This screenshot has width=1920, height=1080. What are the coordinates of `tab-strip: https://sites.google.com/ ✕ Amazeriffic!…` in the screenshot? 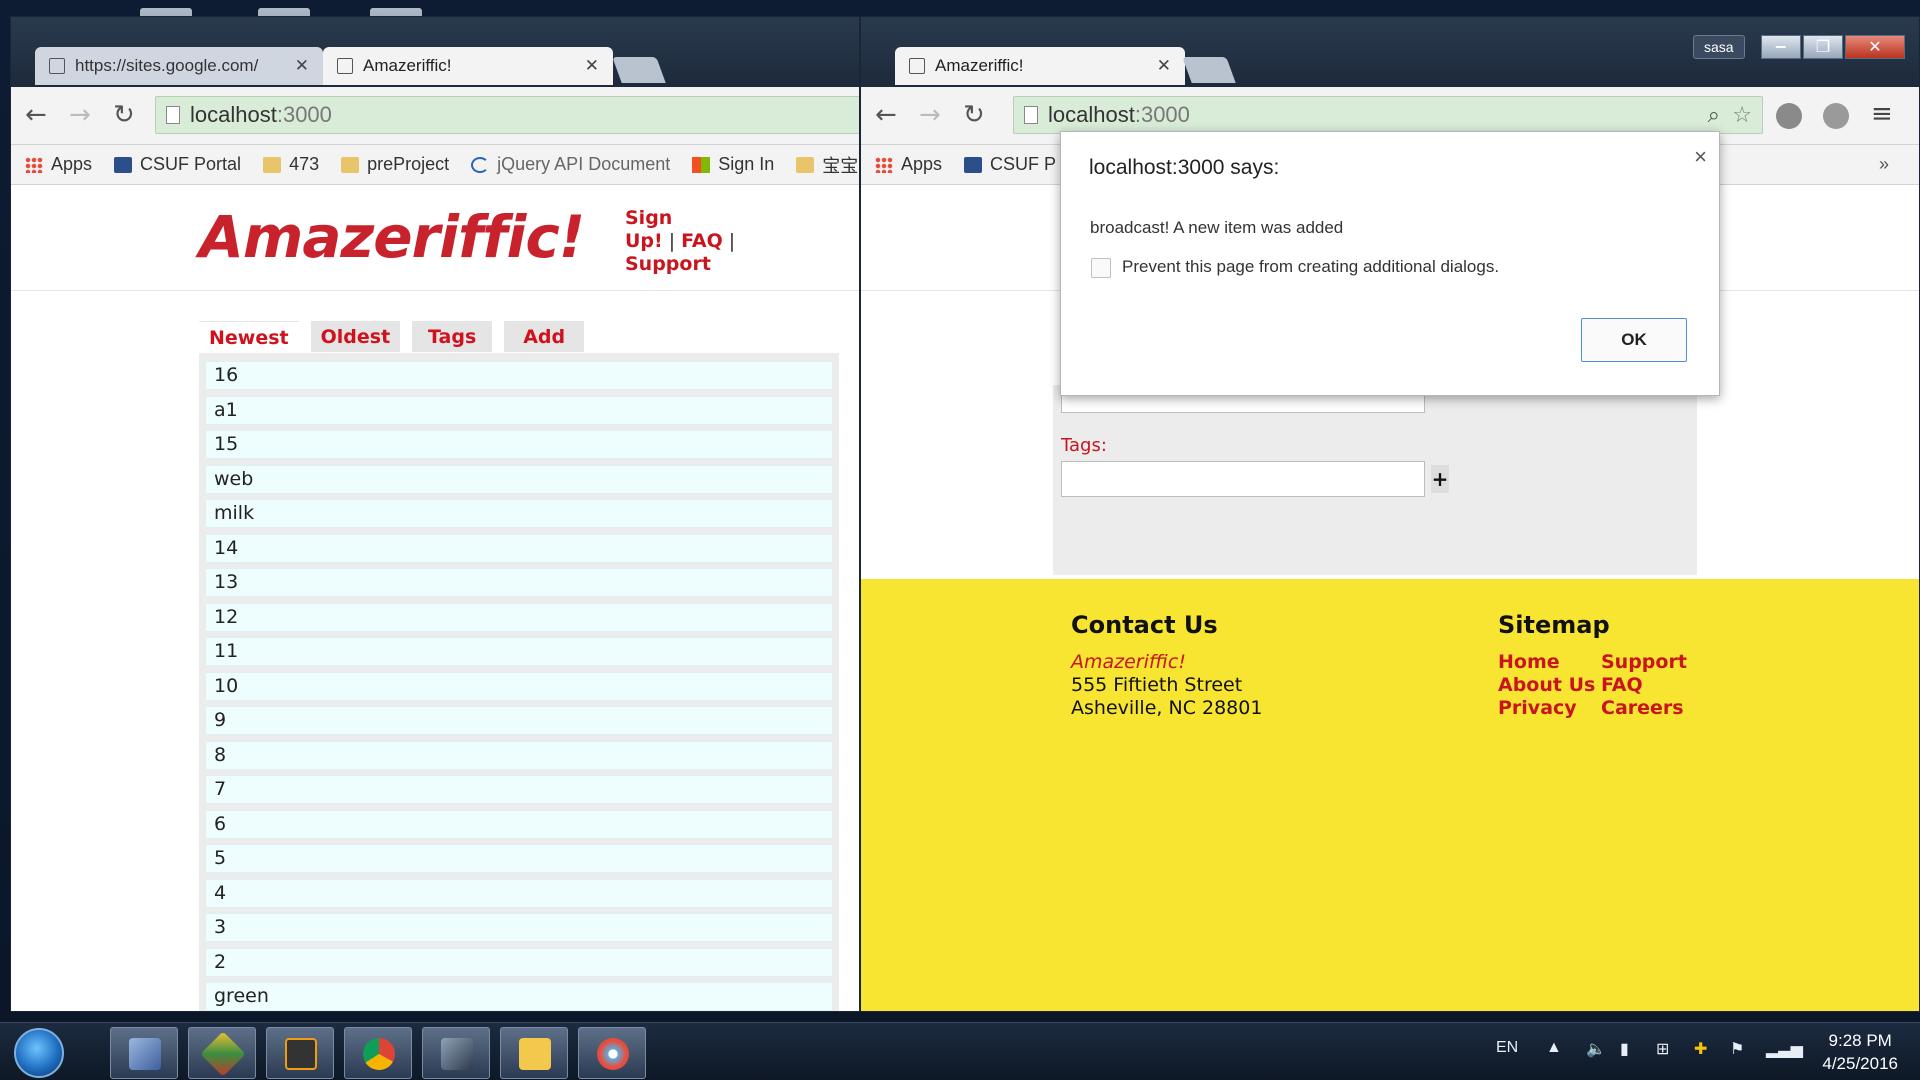 It's located at (435, 52).